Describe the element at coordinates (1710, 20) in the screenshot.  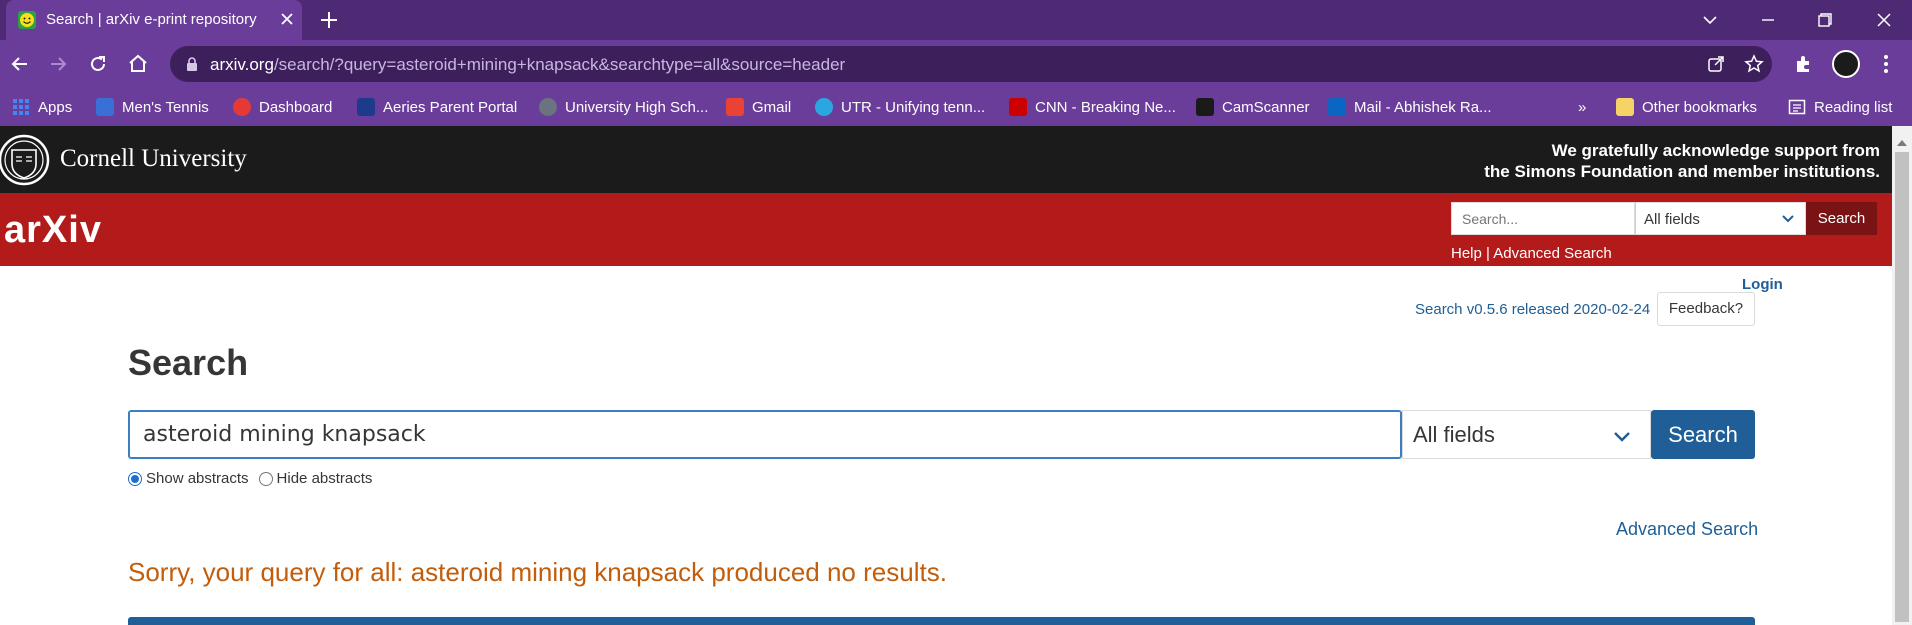
I see `tab-search-chevron-icon` at that location.